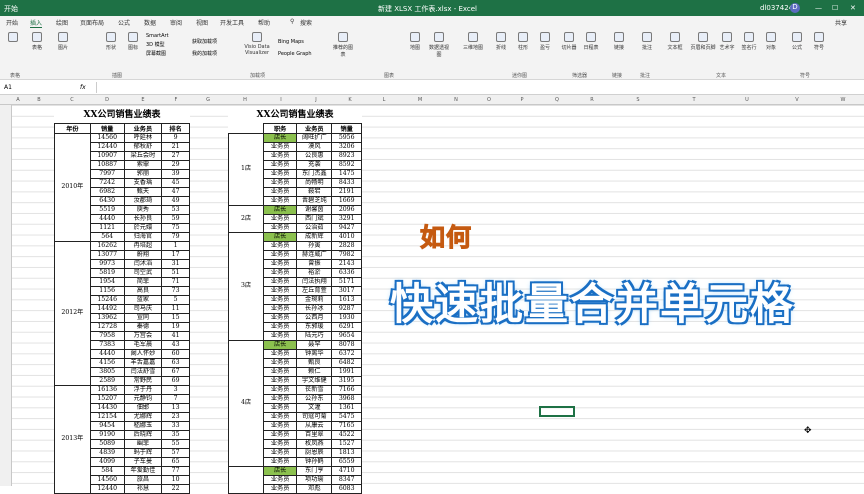 The height and width of the screenshot is (494, 864). Describe the element at coordinates (143, 236) in the screenshot. I see `salesman-cell: 归海官` at that location.